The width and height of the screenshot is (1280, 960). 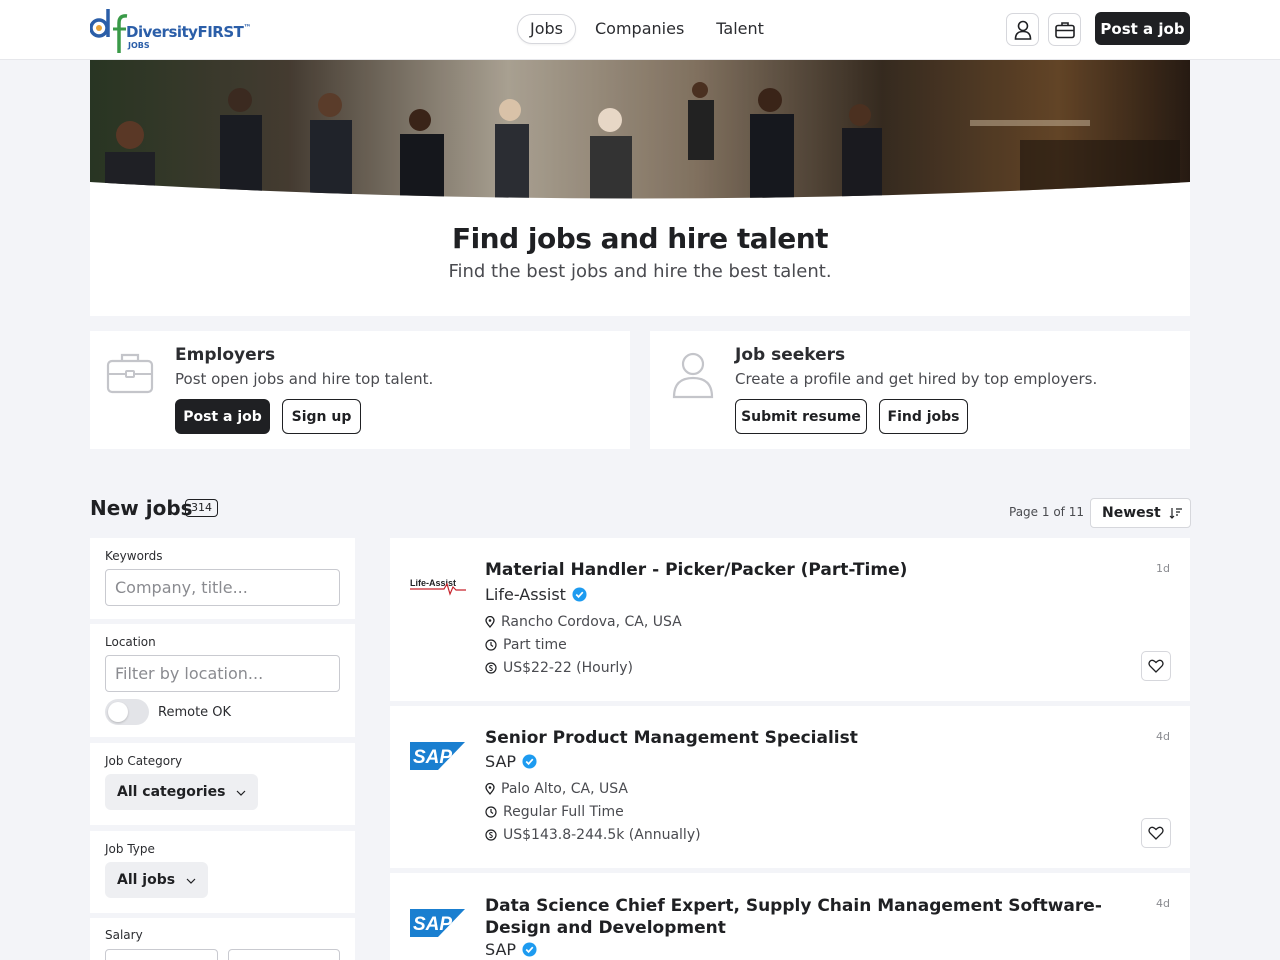 What do you see at coordinates (563, 812) in the screenshot?
I see `job-type-text: Regular Full Time` at bounding box center [563, 812].